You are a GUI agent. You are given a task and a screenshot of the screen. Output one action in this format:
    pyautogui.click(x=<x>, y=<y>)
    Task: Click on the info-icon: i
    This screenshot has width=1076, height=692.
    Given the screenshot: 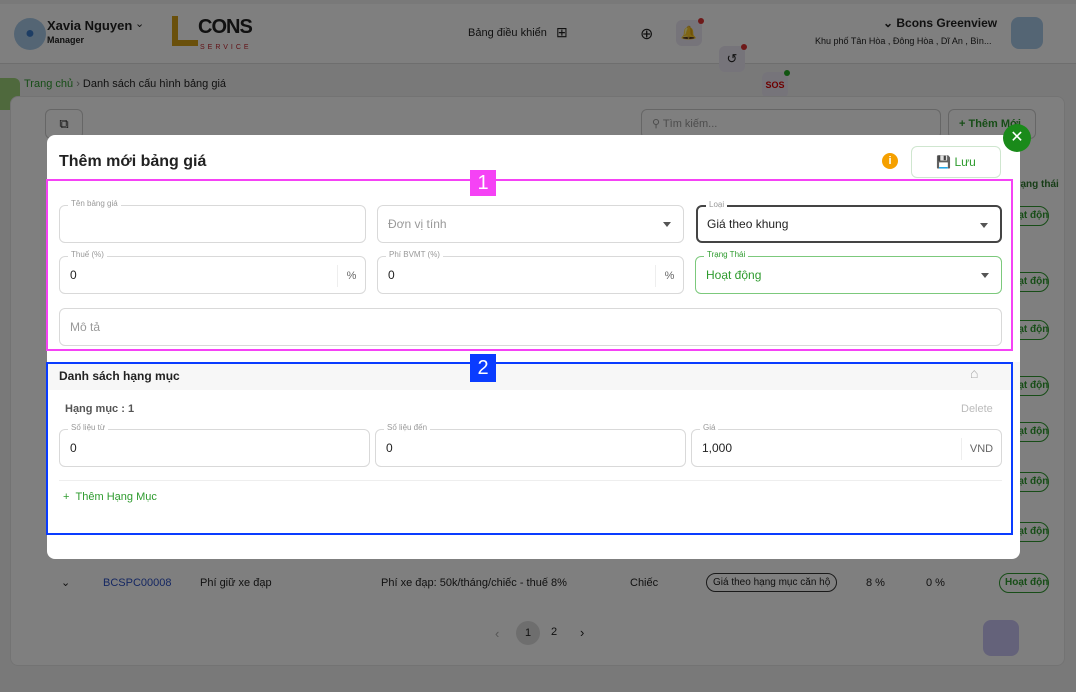 What is the action you would take?
    pyautogui.click(x=890, y=161)
    